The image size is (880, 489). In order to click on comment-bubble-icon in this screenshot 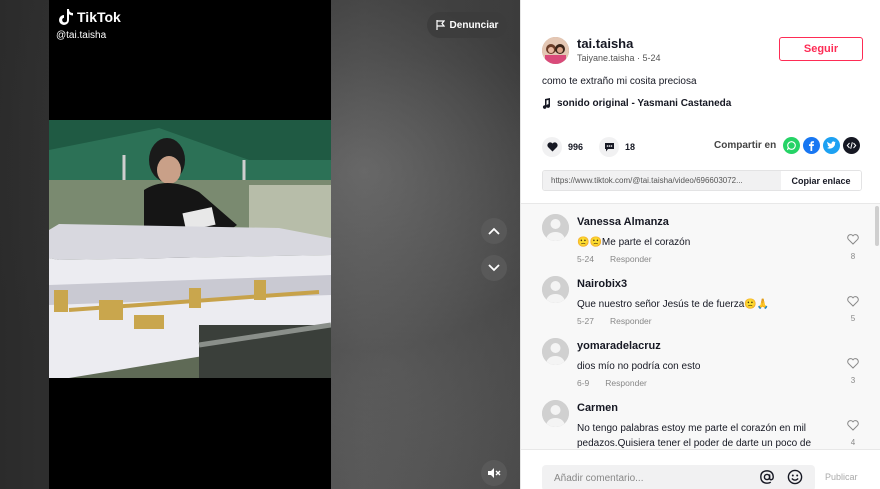, I will do `click(609, 147)`.